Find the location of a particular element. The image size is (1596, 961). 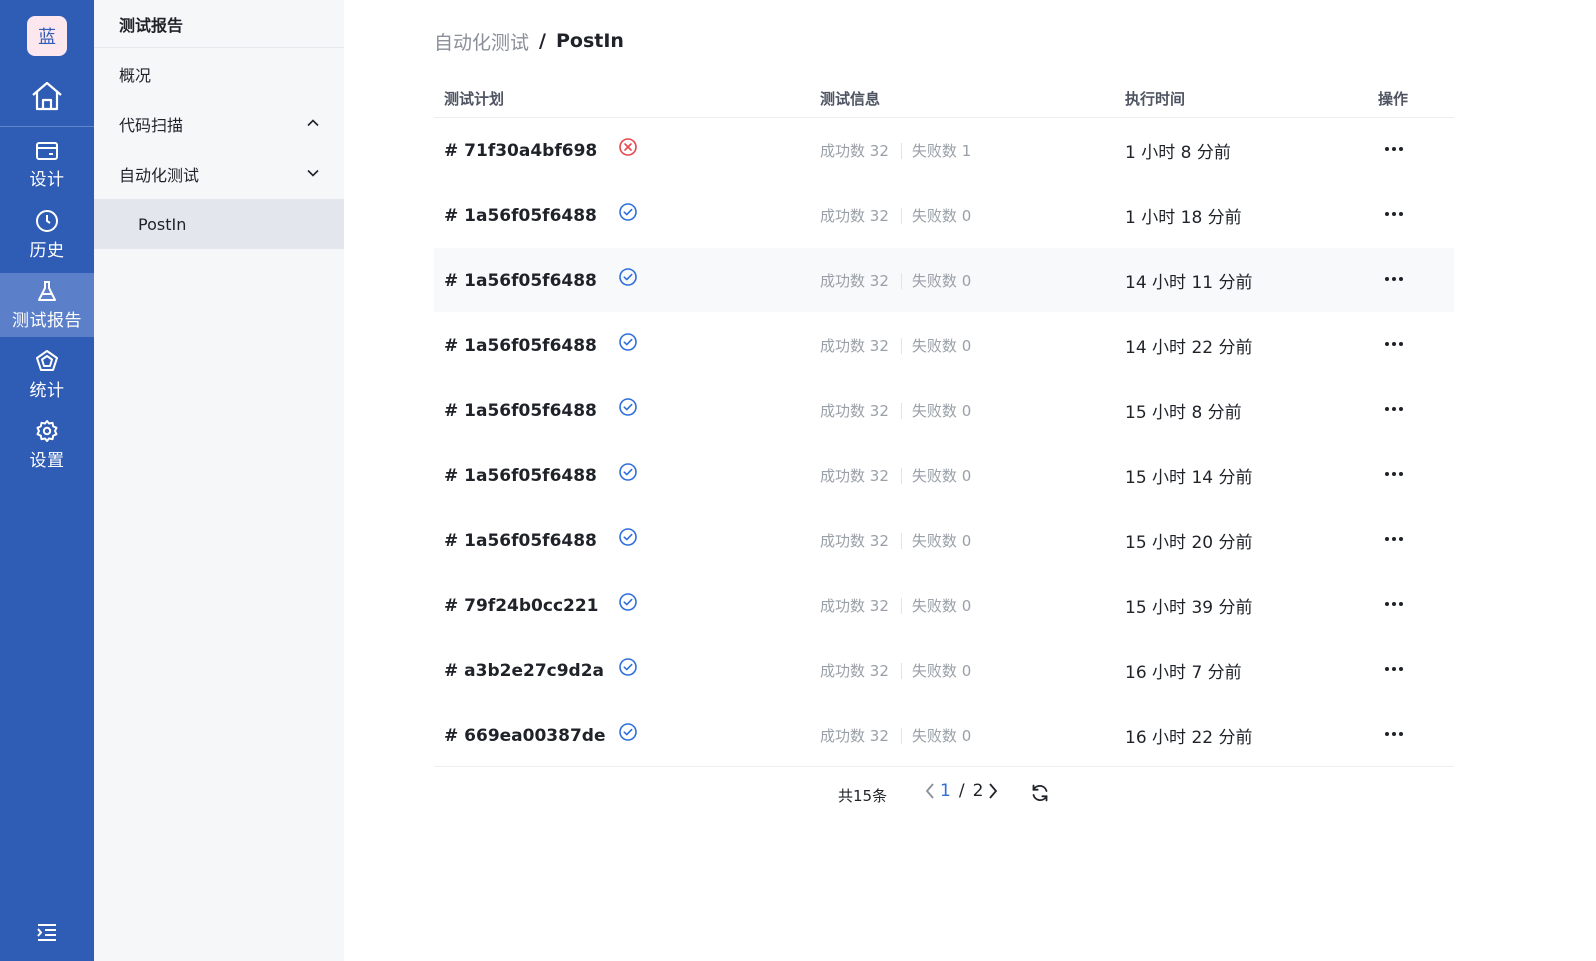

execution-time: 15 小时 39 分前 is located at coordinates (1189, 608).